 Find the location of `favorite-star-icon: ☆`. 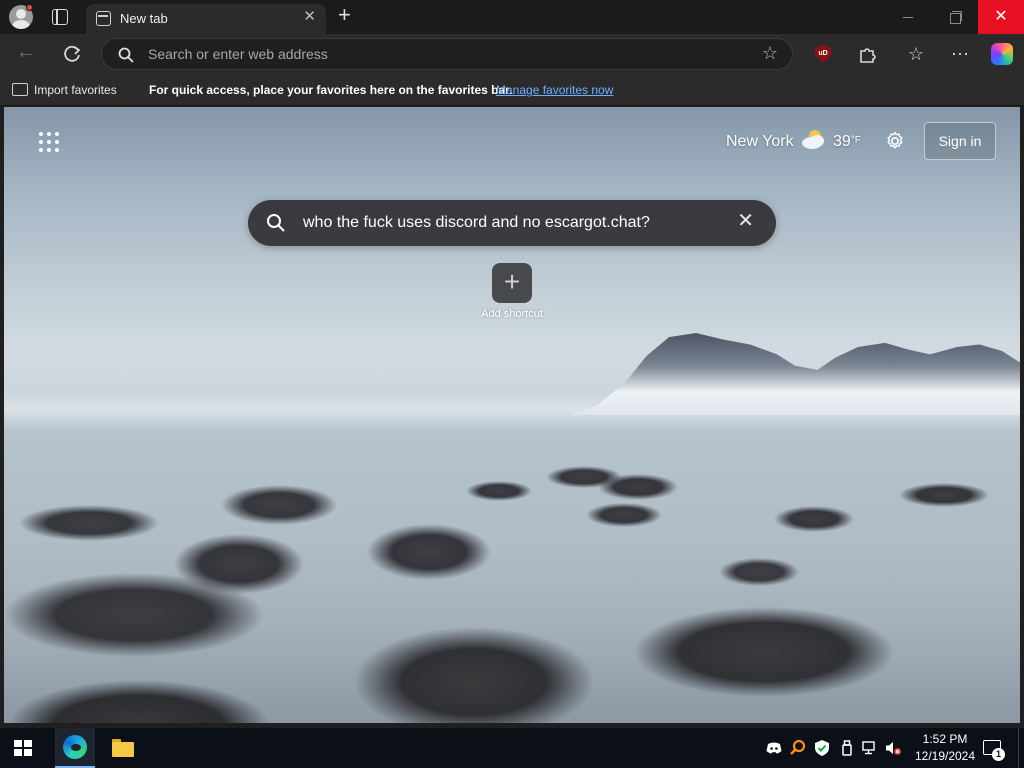

favorite-star-icon: ☆ is located at coordinates (770, 53).